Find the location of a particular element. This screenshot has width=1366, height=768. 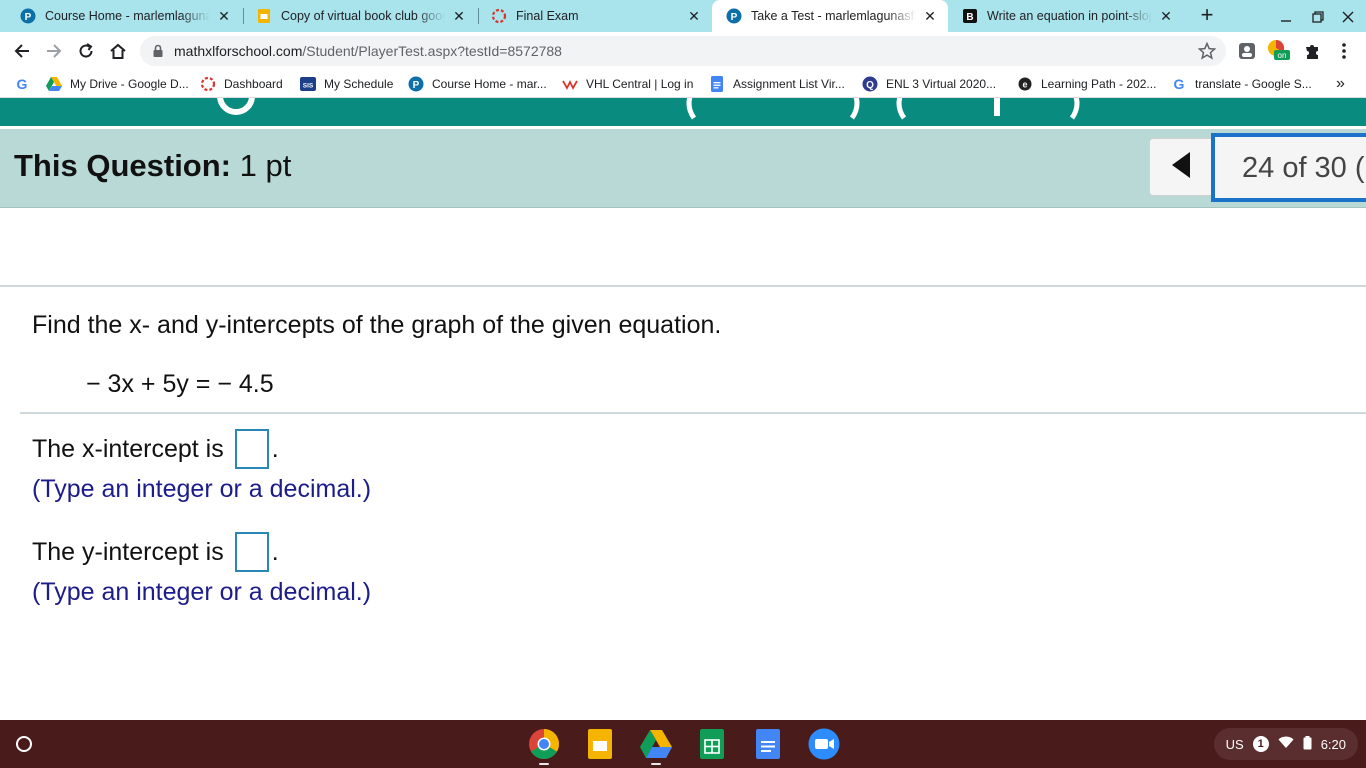

question-points: This Question: 1 pt is located at coordinates (152, 166).